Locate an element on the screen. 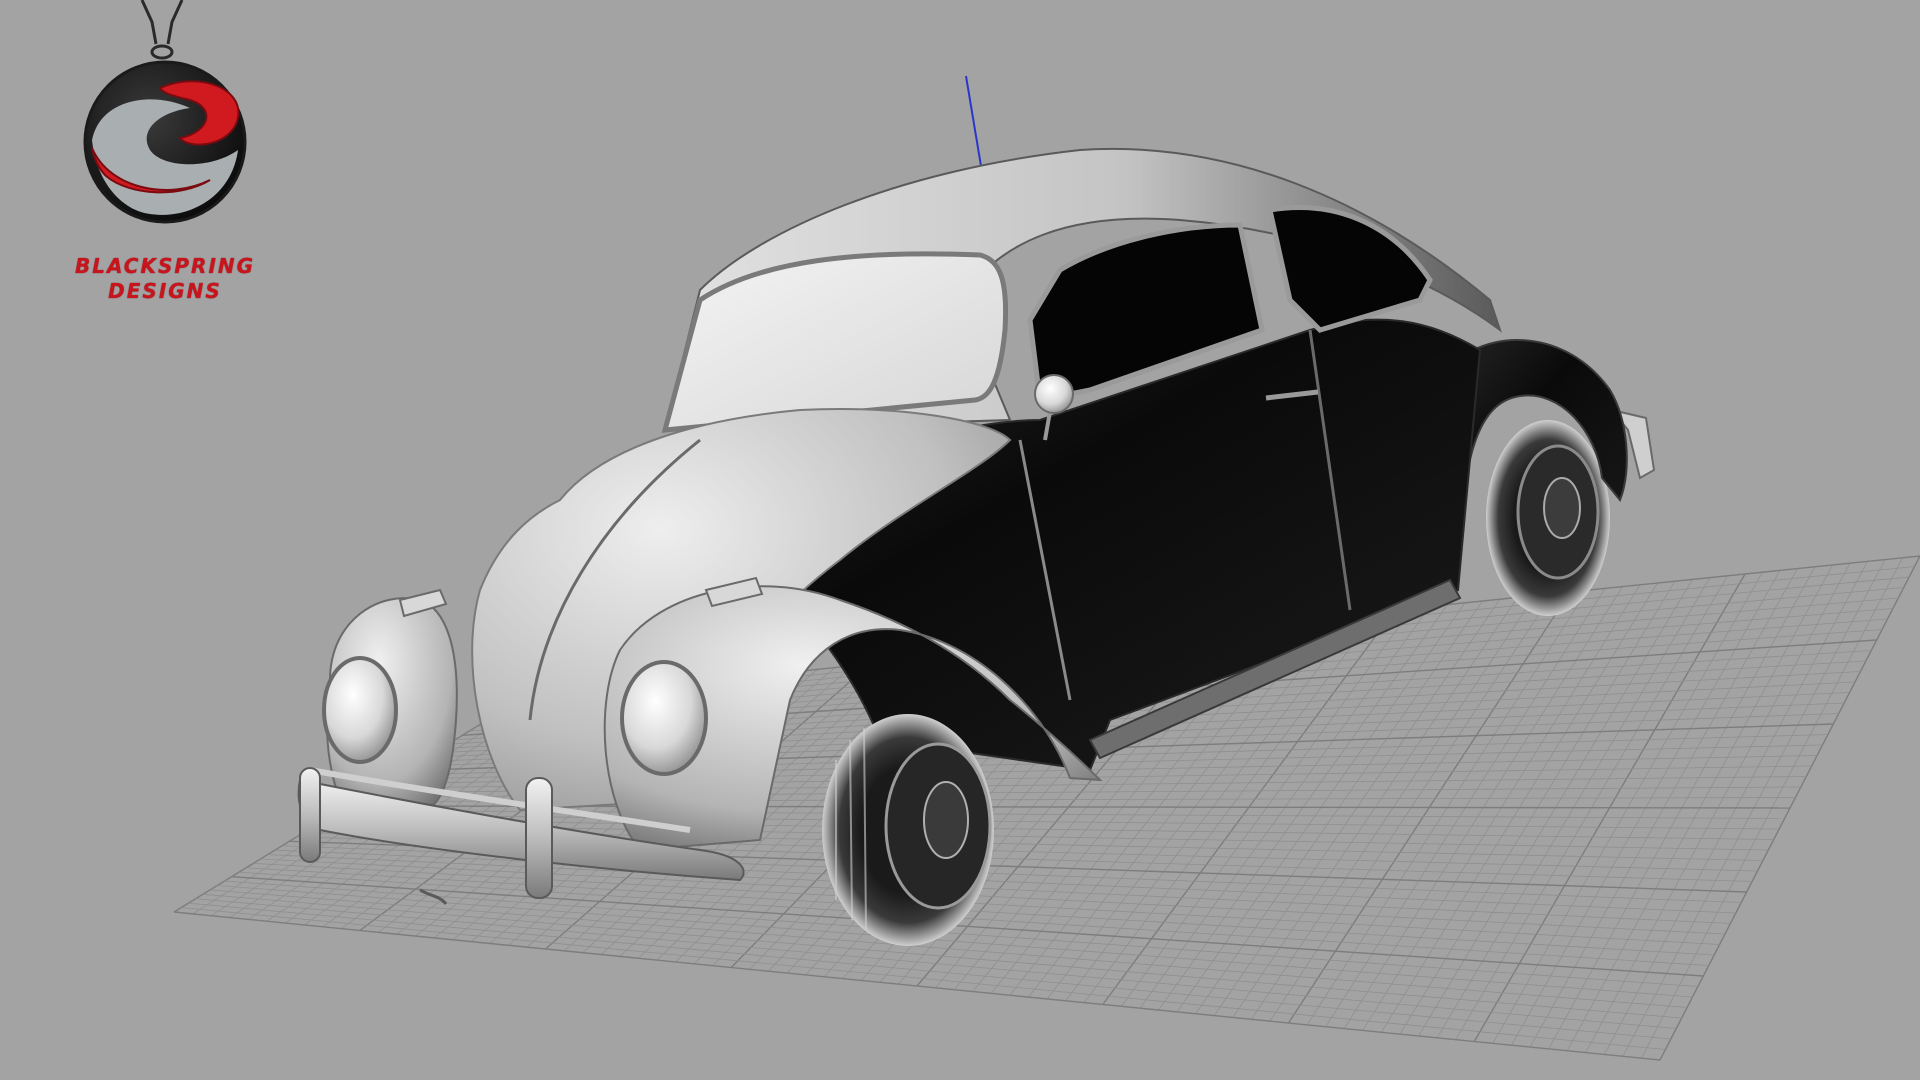 The height and width of the screenshot is (1080, 1920). headlight-left is located at coordinates (360, 710).